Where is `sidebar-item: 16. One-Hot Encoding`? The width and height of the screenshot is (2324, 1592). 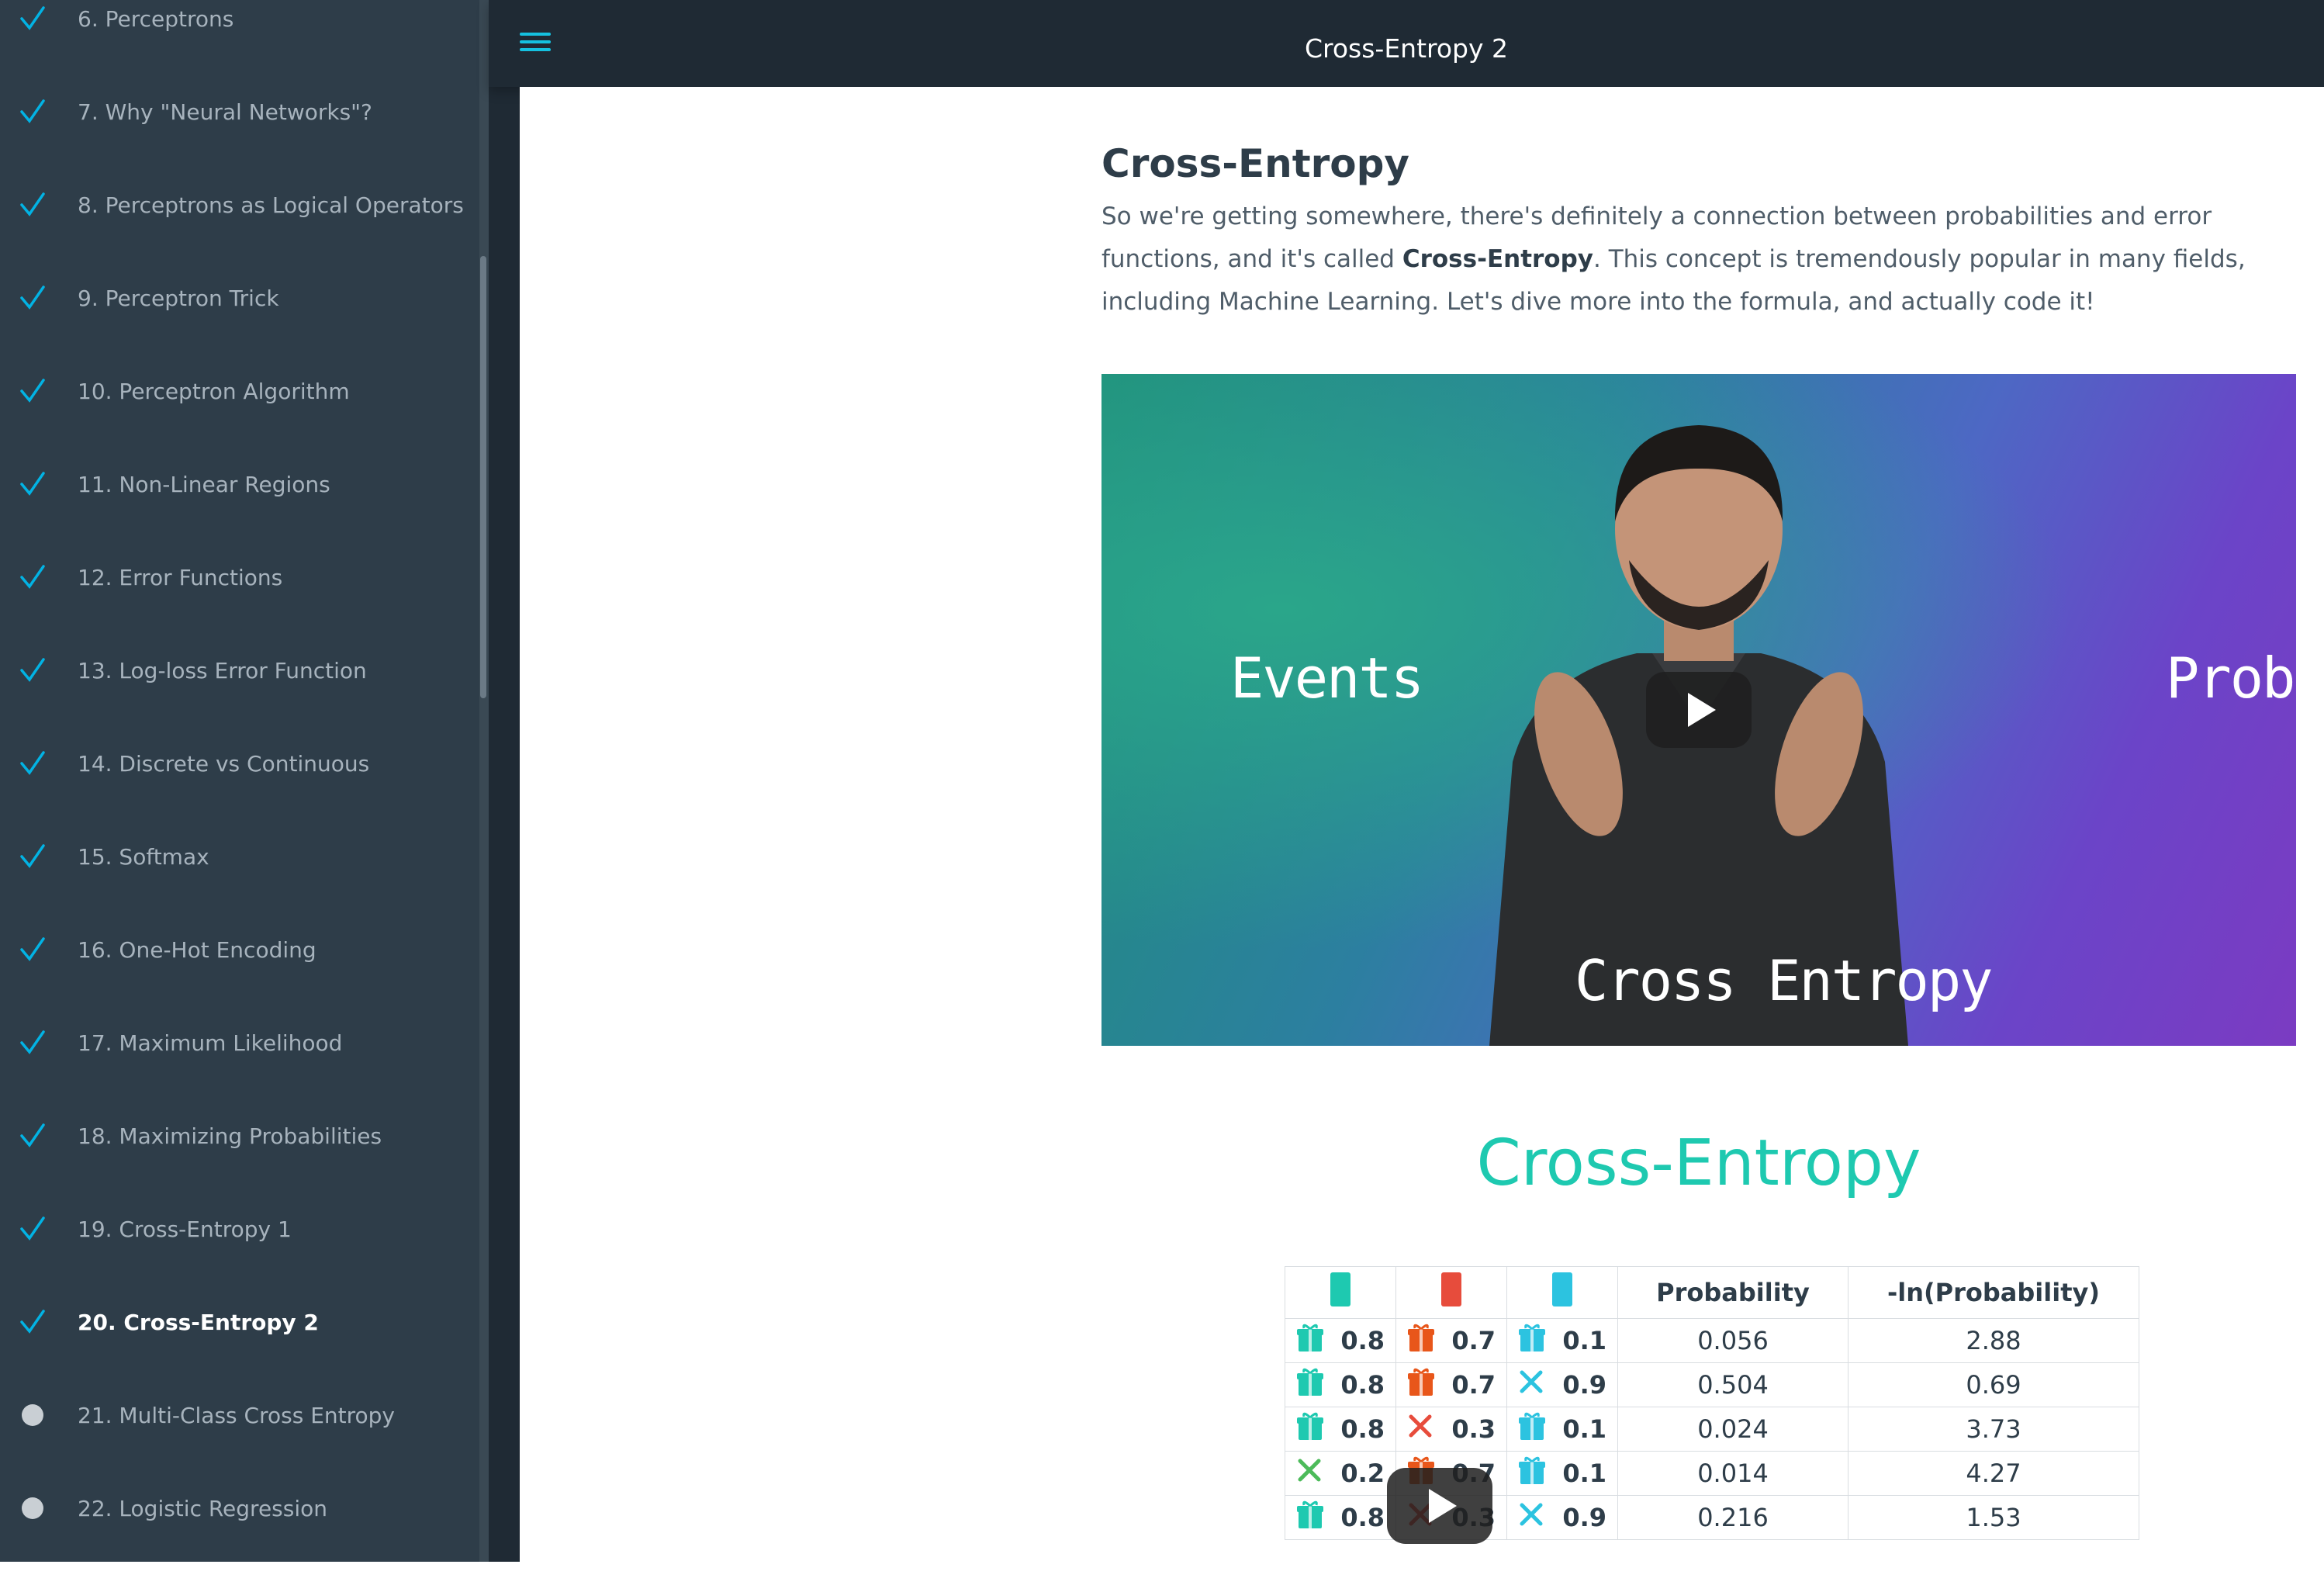 sidebar-item: 16. One-Hot Encoding is located at coordinates (239, 949).